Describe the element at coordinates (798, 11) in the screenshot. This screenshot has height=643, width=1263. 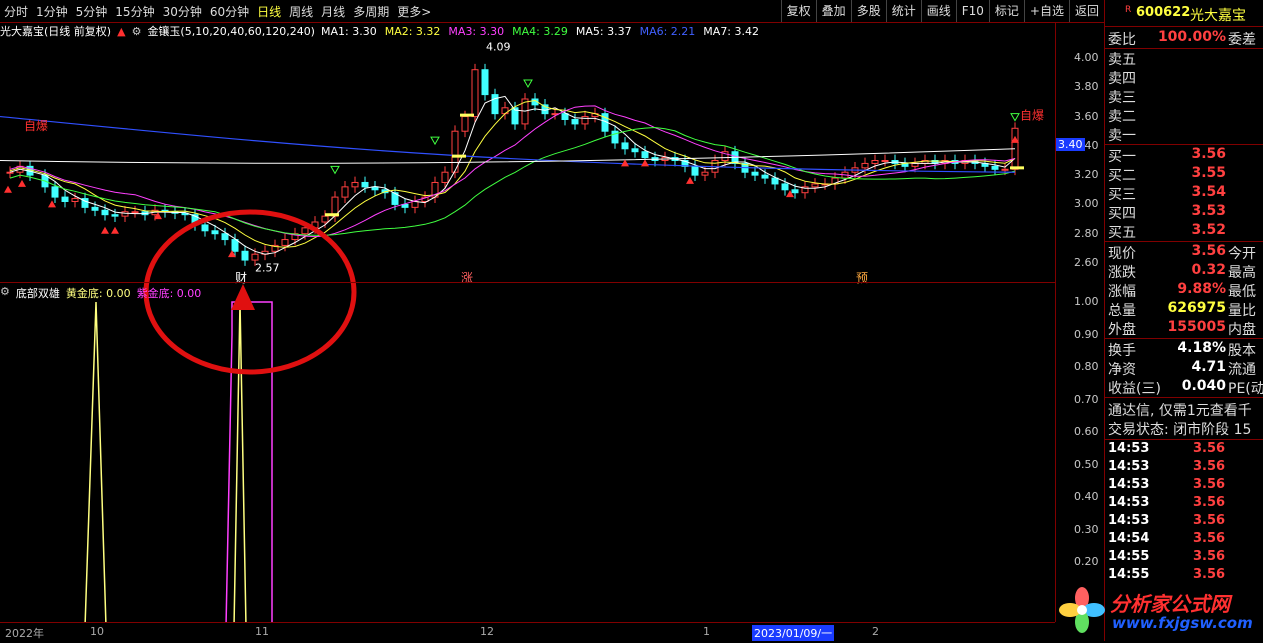
I see `toolbar-button: 复权` at that location.